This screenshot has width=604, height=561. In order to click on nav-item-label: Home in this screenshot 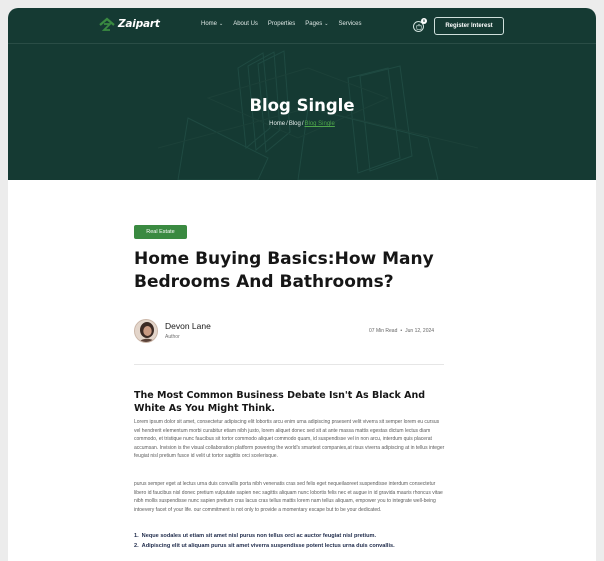, I will do `click(209, 24)`.